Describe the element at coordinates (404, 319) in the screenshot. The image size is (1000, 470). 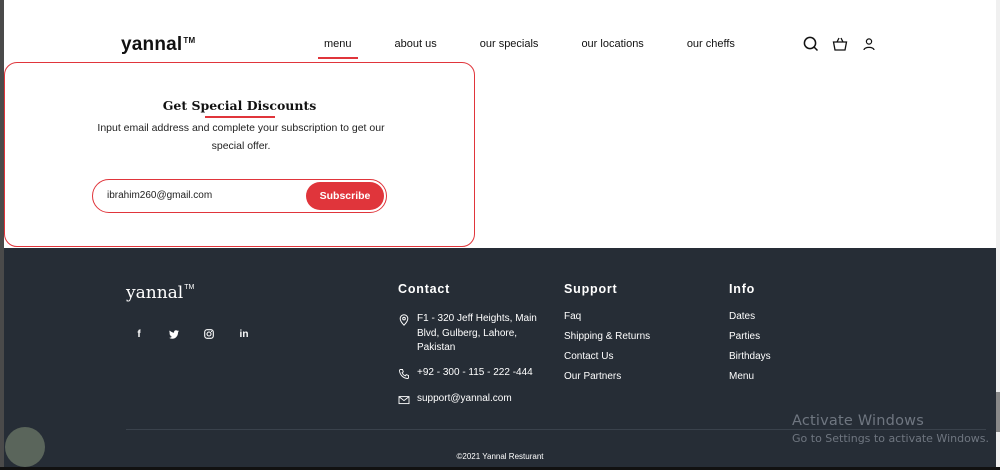
I see `location-pin-icon` at that location.